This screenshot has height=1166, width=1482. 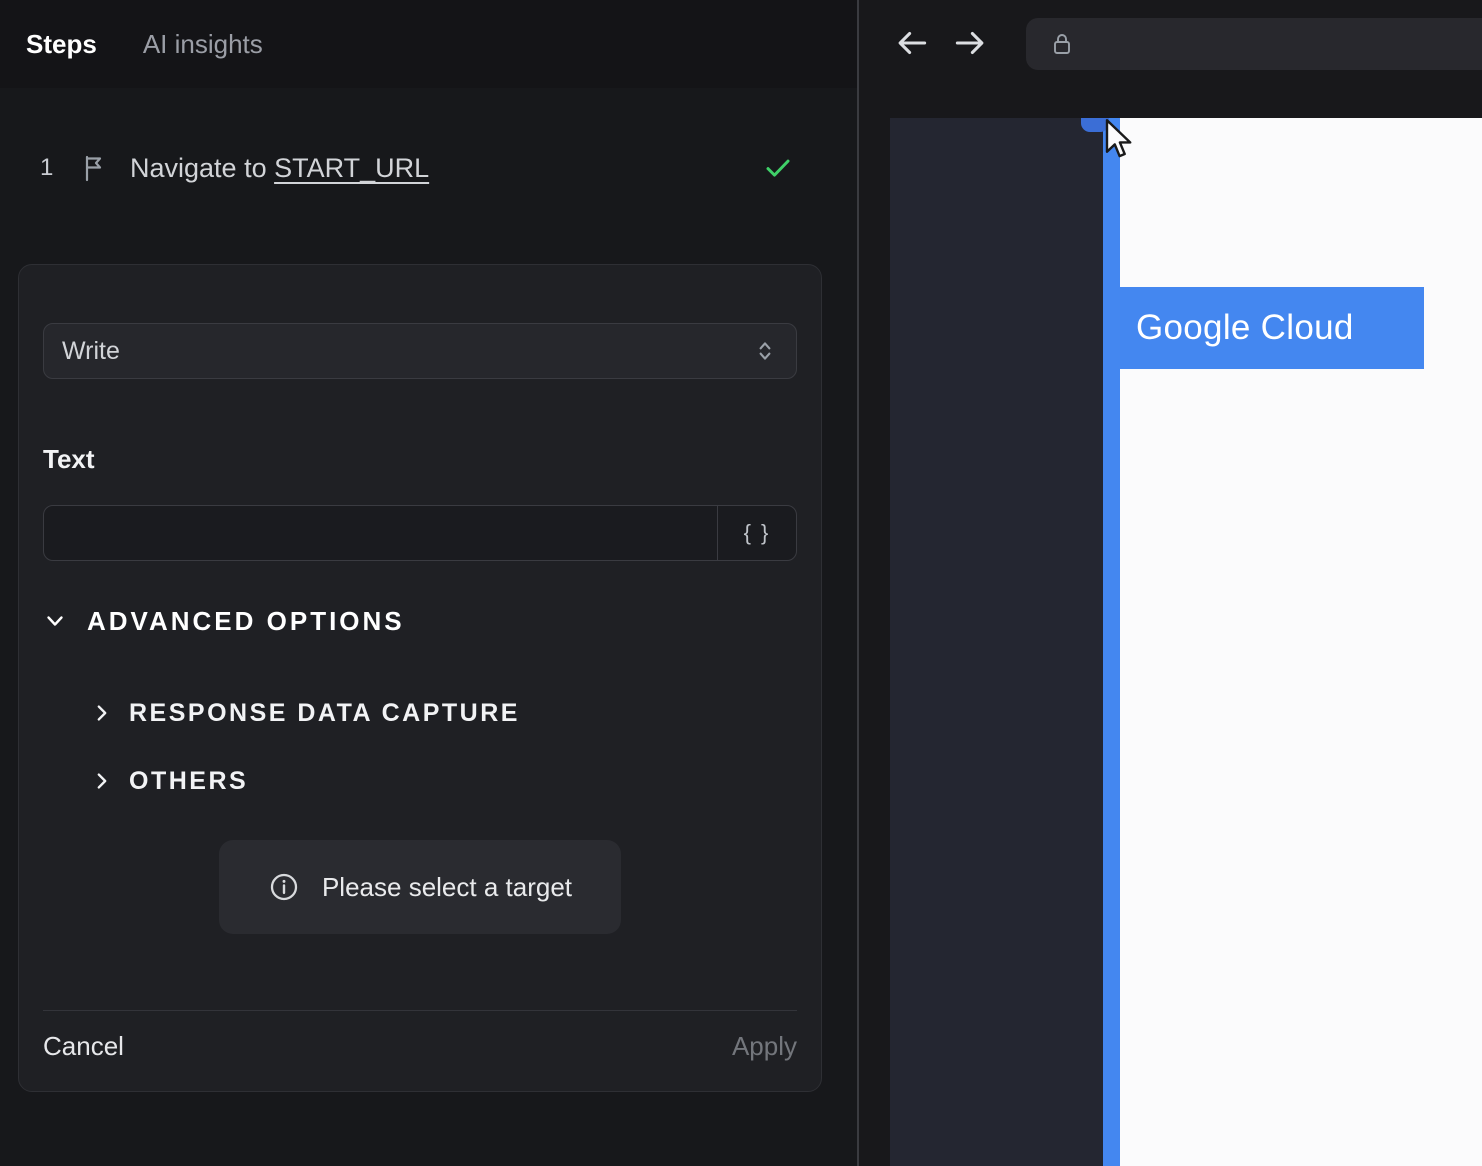 What do you see at coordinates (778, 168) in the screenshot?
I see `check-icon` at bounding box center [778, 168].